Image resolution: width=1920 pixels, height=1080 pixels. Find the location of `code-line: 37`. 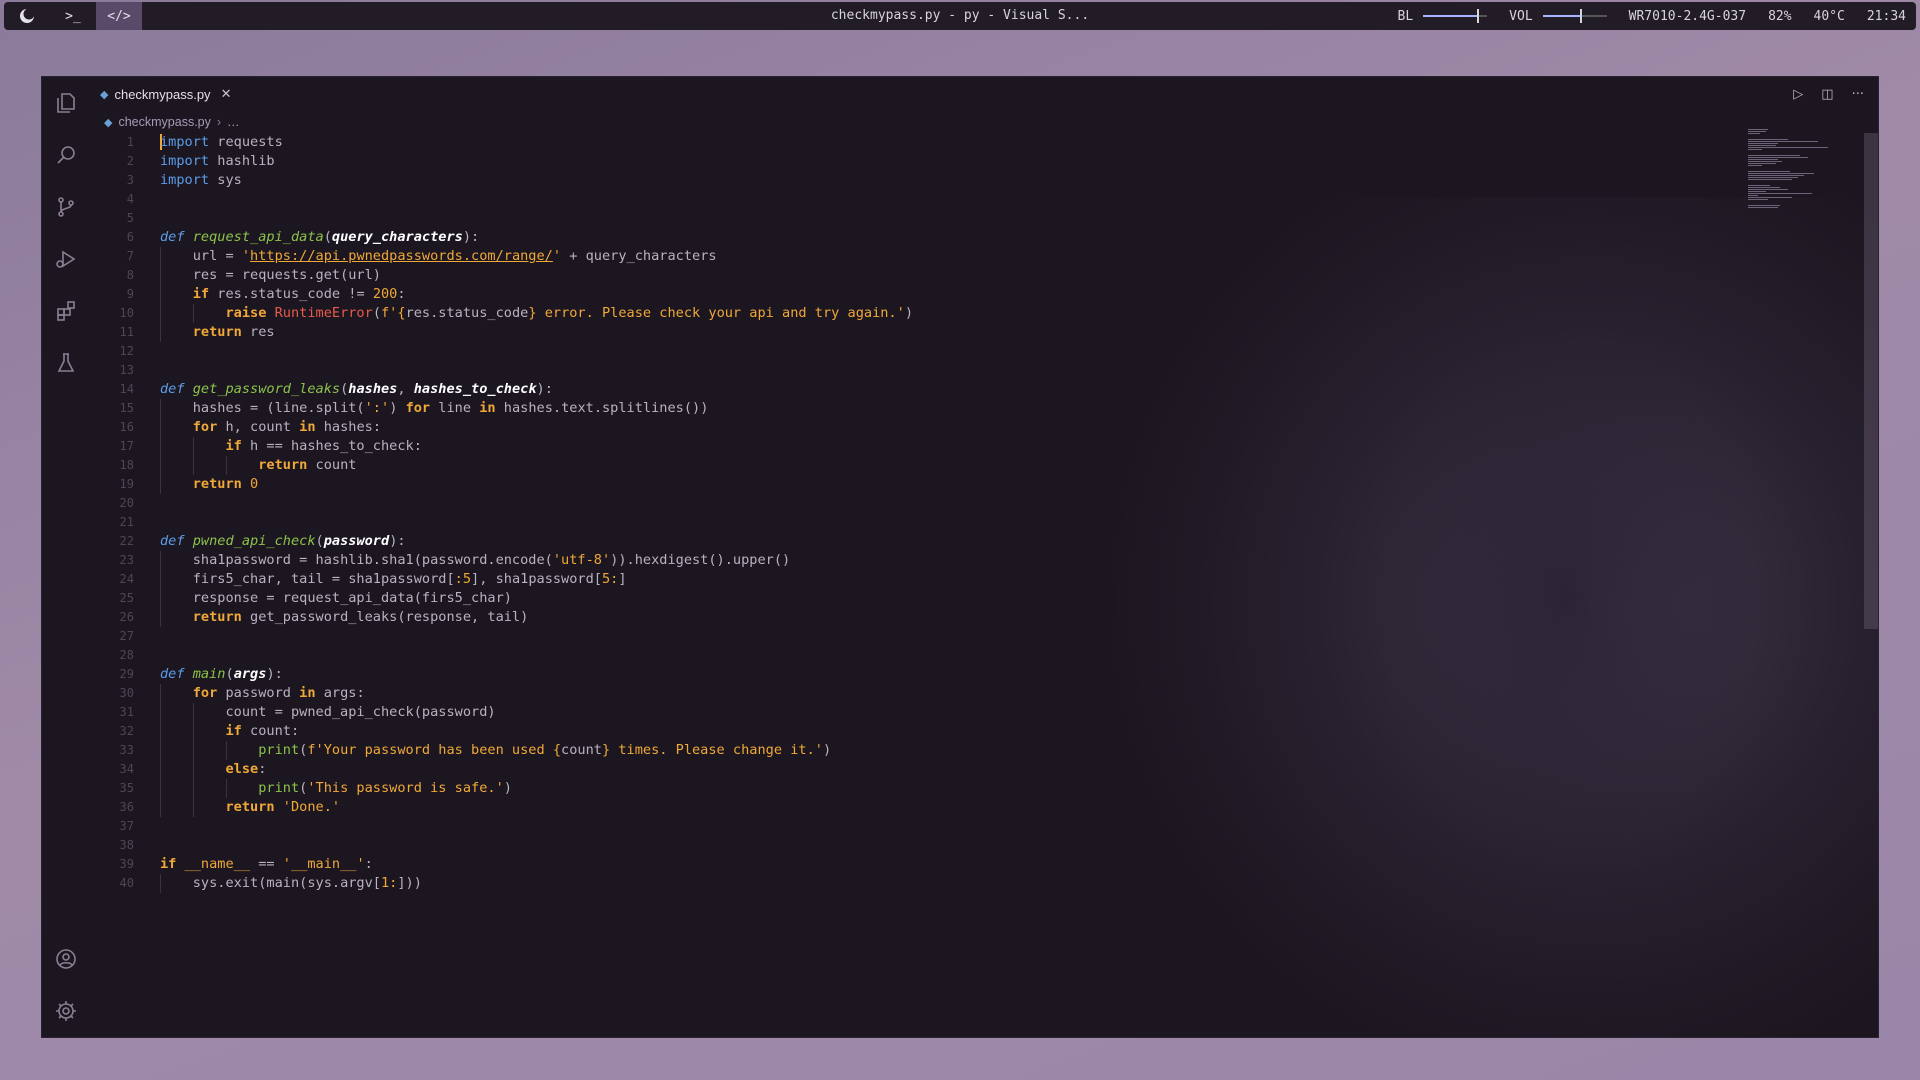

code-line: 37 is located at coordinates (126, 826).